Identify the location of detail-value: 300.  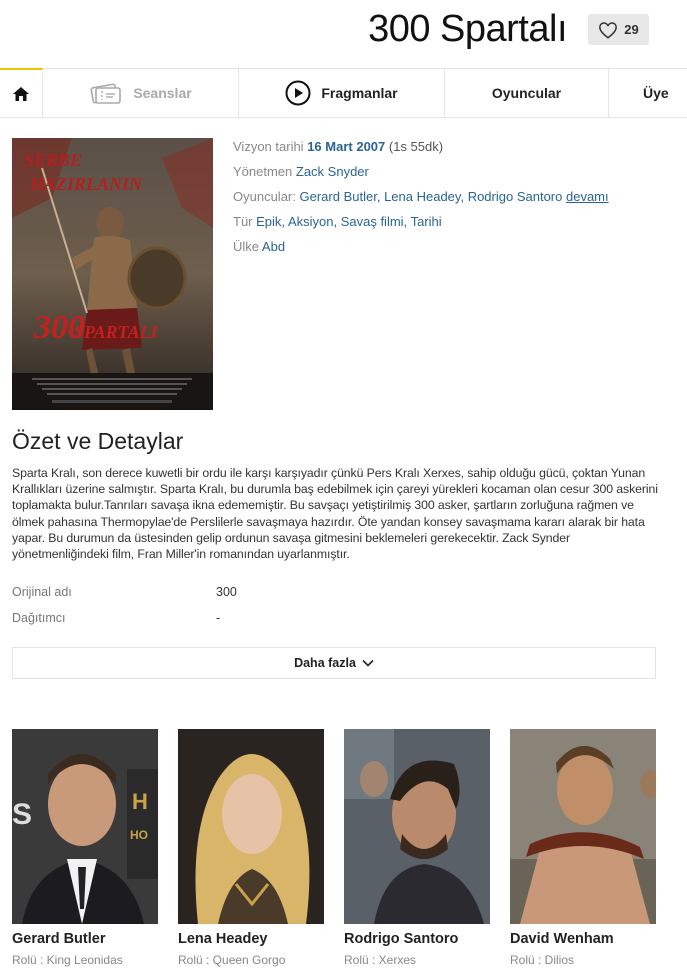
(226, 592).